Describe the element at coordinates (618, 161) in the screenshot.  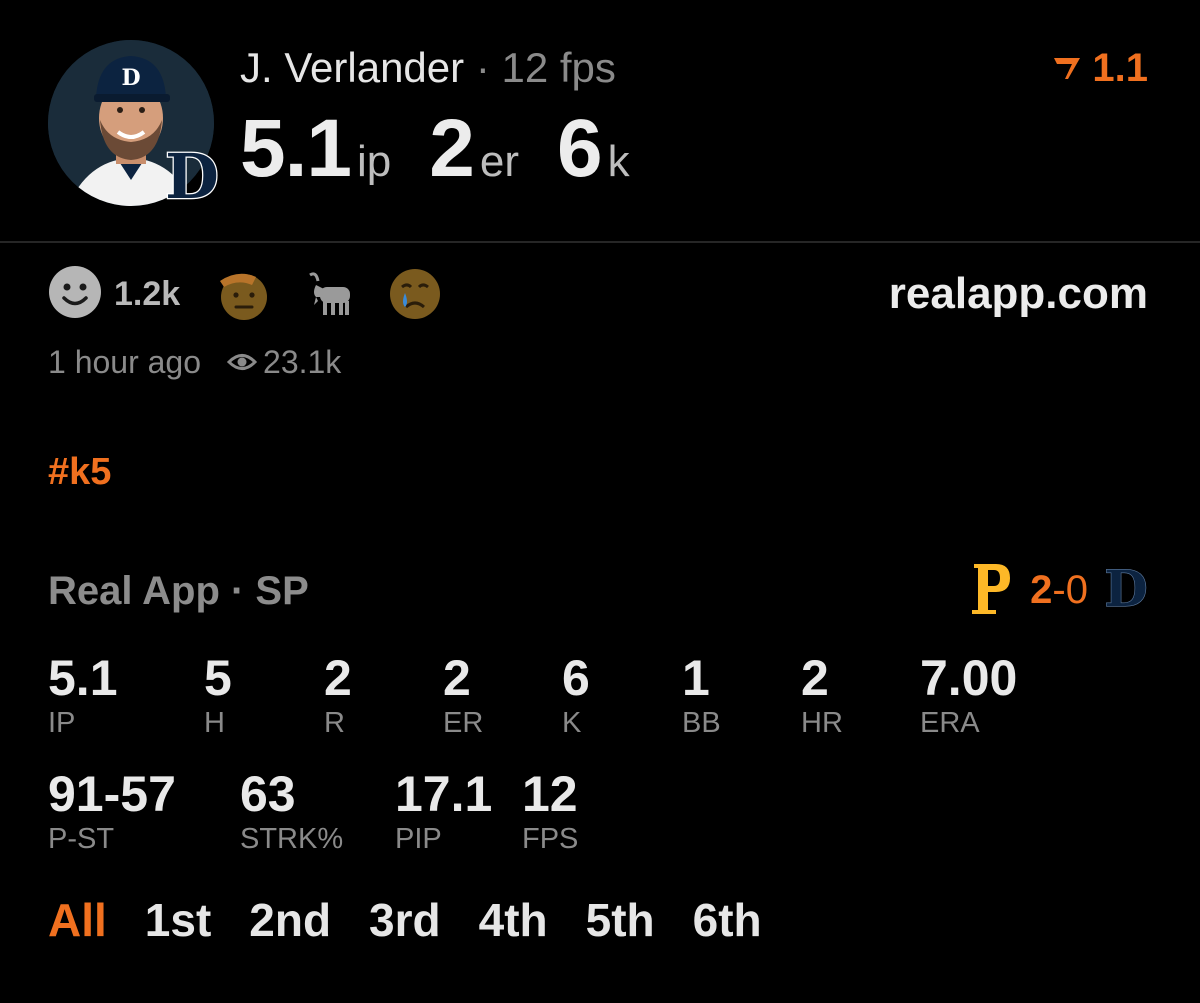
I see `summary-k-unit: k` at that location.